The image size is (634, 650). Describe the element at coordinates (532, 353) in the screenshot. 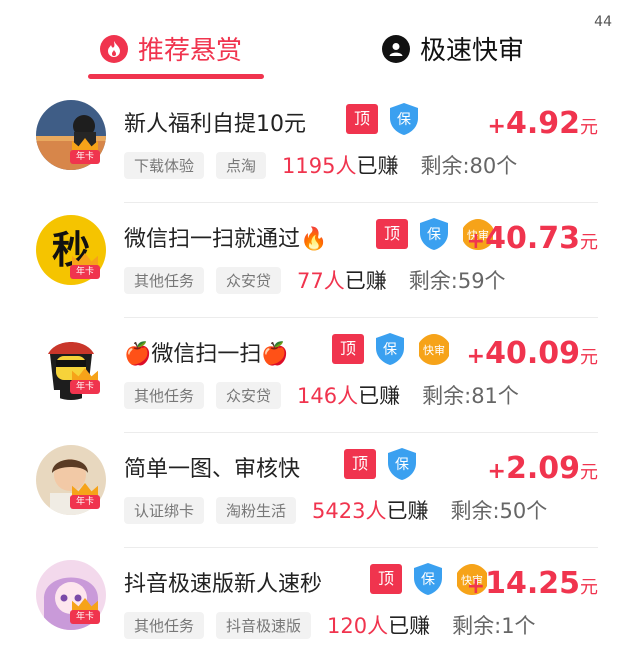

I see `reward-price: +40.09元` at that location.